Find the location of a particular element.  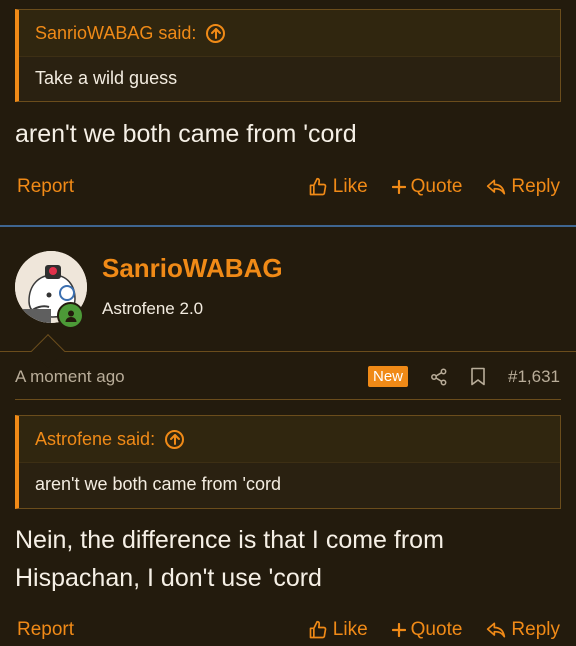

quote-block: SanrioWABAG said: Take a wild guess is located at coordinates (288, 55).